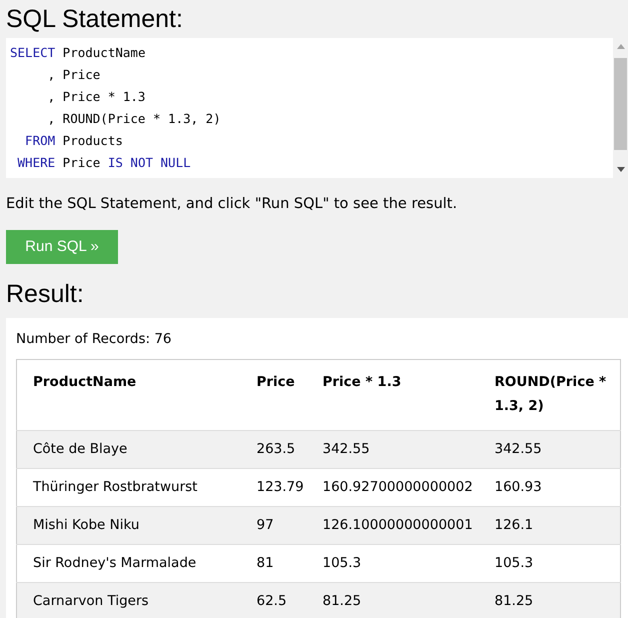 The height and width of the screenshot is (618, 628). What do you see at coordinates (273, 449) in the screenshot?
I see `table-cell: 263.5` at bounding box center [273, 449].